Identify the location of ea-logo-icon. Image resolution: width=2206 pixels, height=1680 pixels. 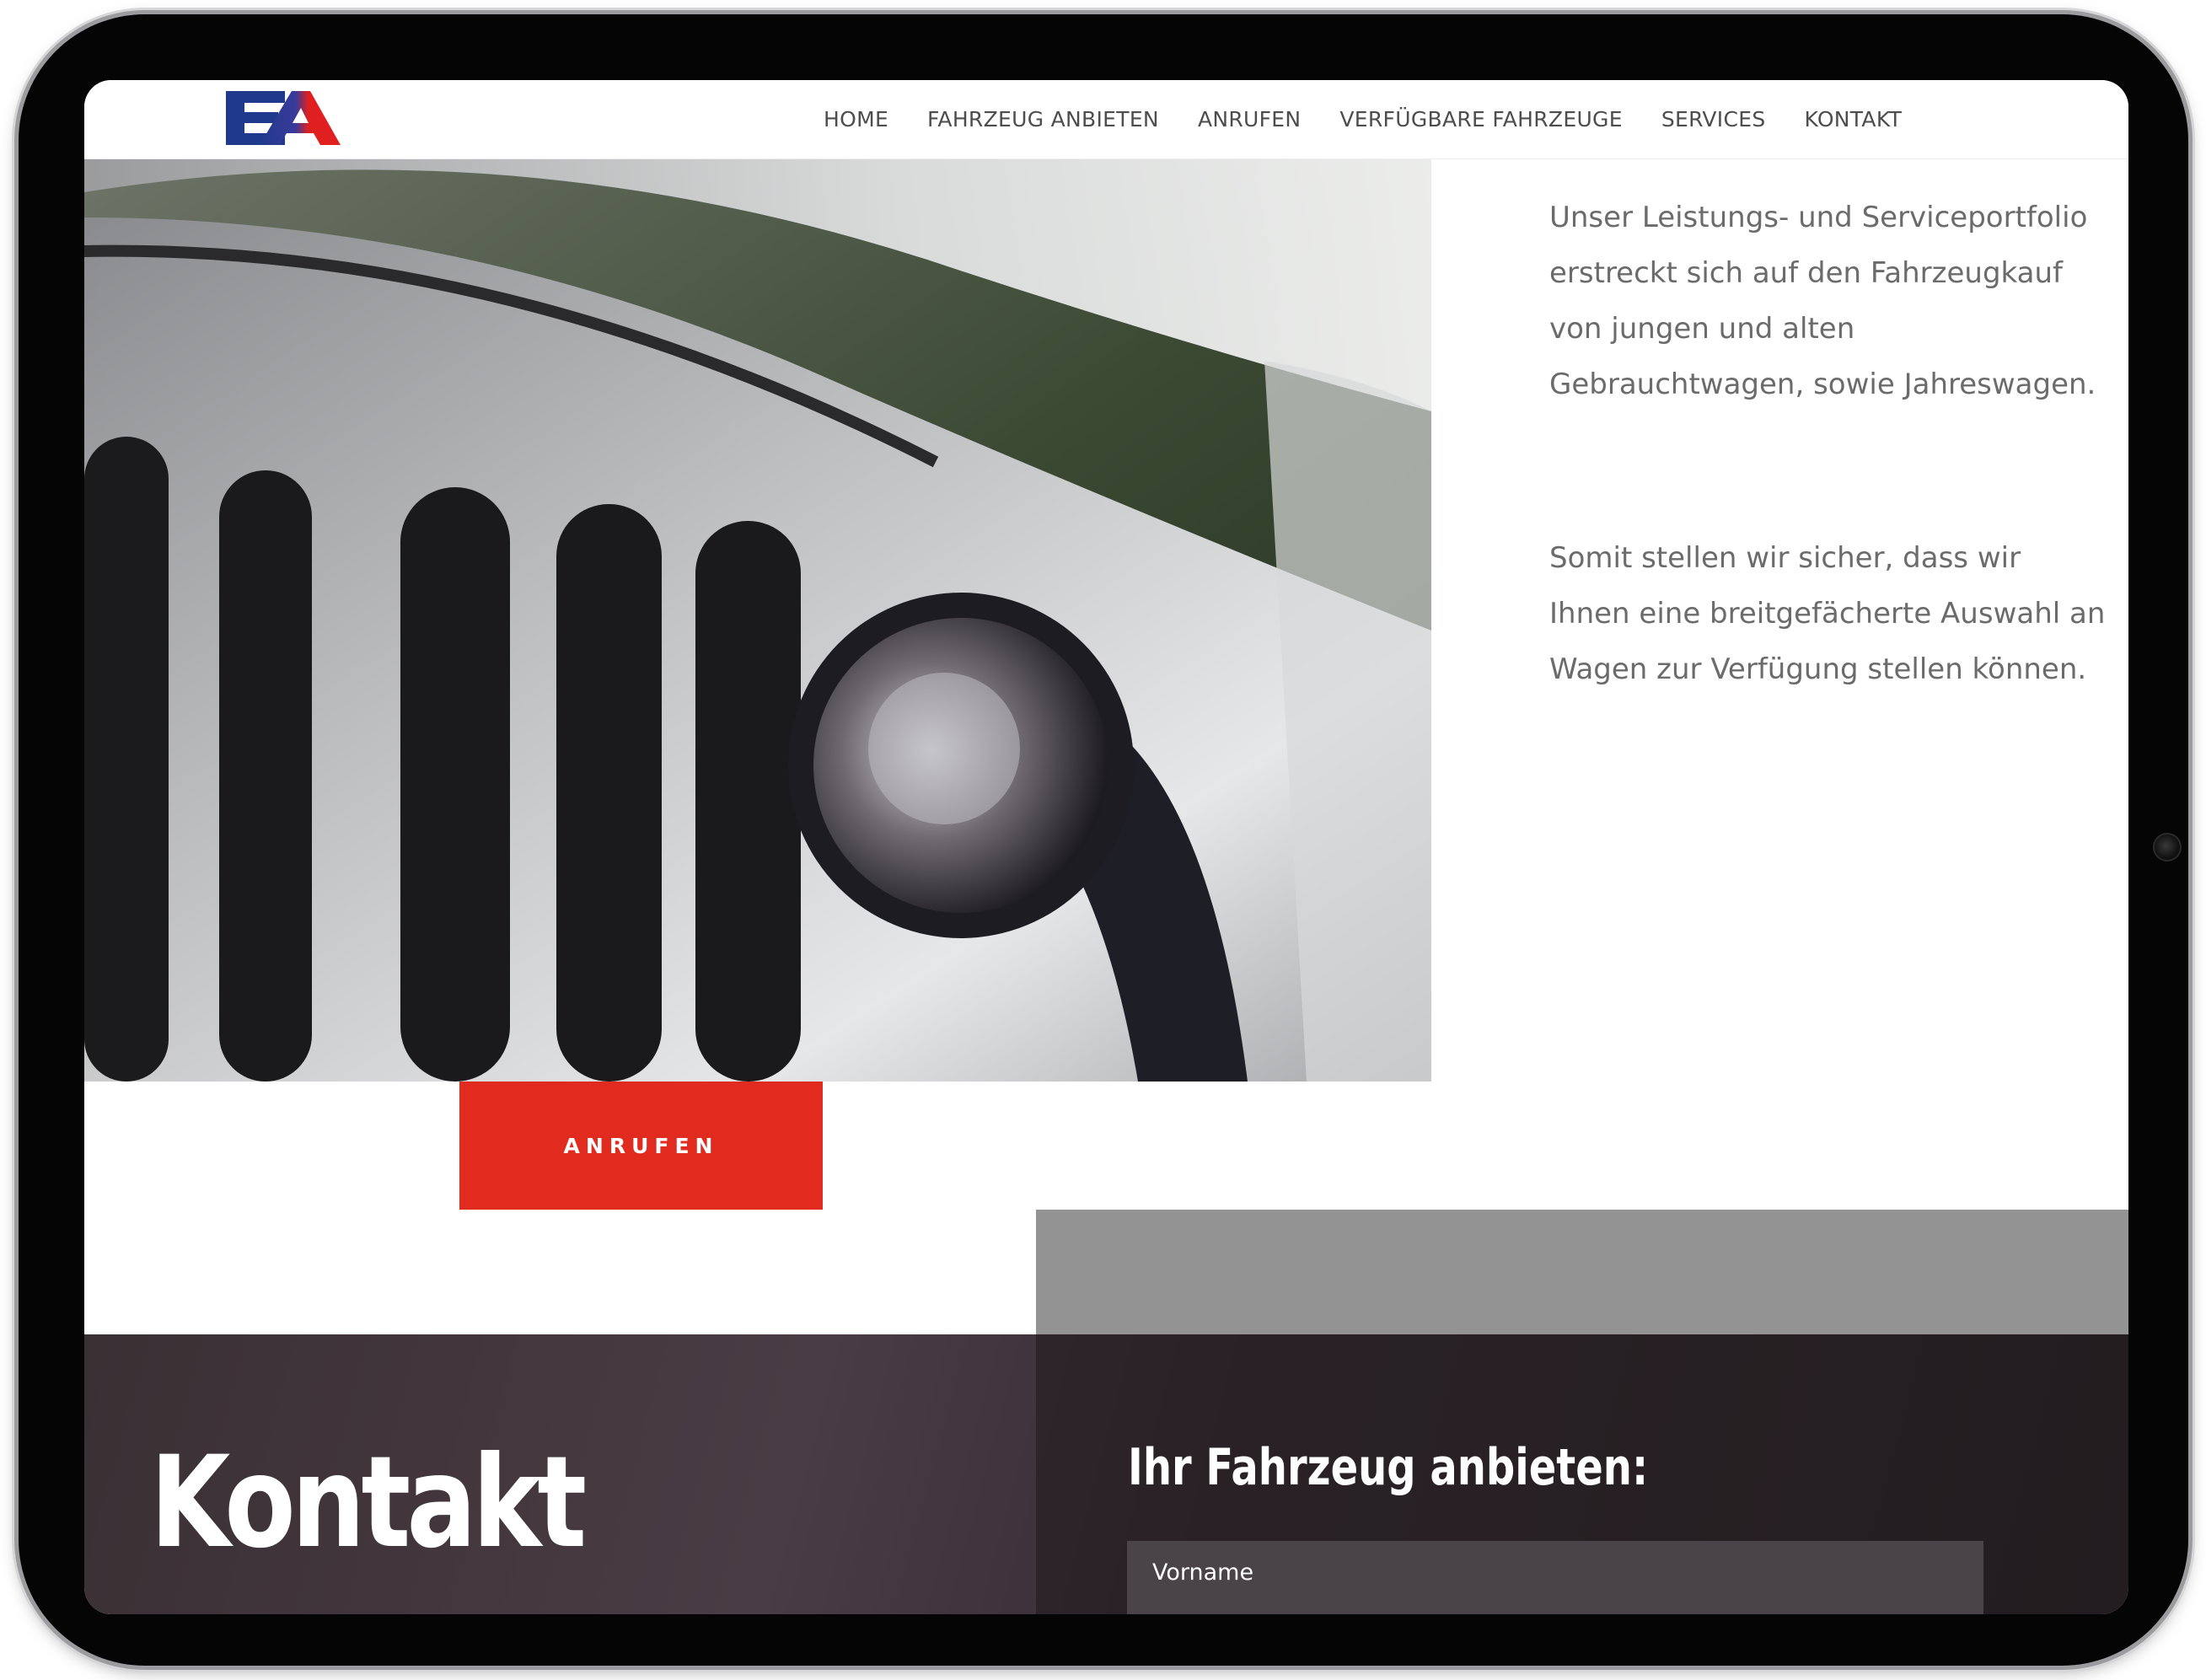
(283, 118).